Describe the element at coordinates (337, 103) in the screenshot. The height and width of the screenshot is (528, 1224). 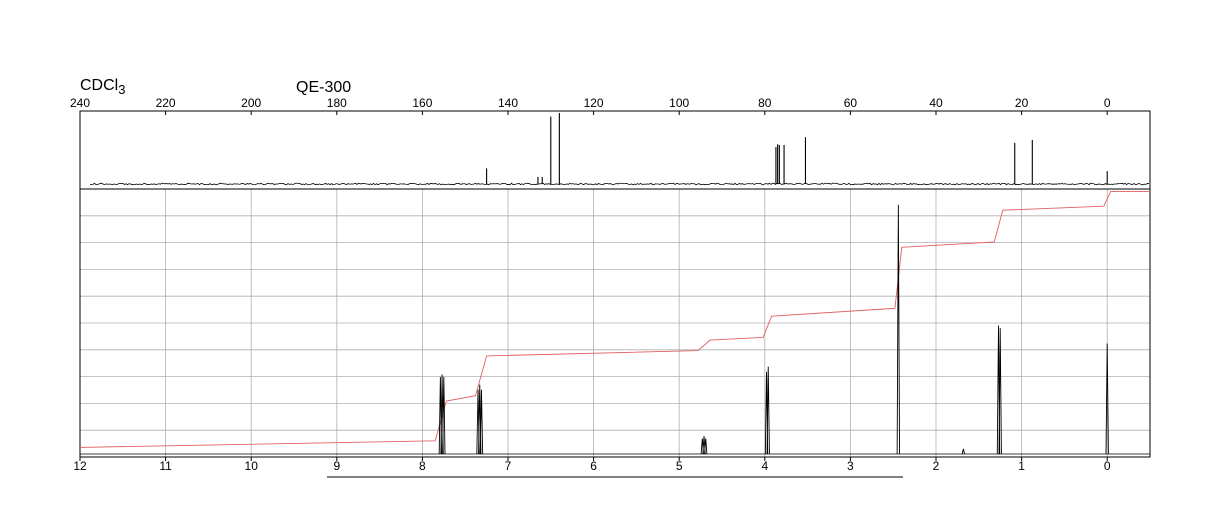
I see `c13-tick-label-3: 180` at that location.